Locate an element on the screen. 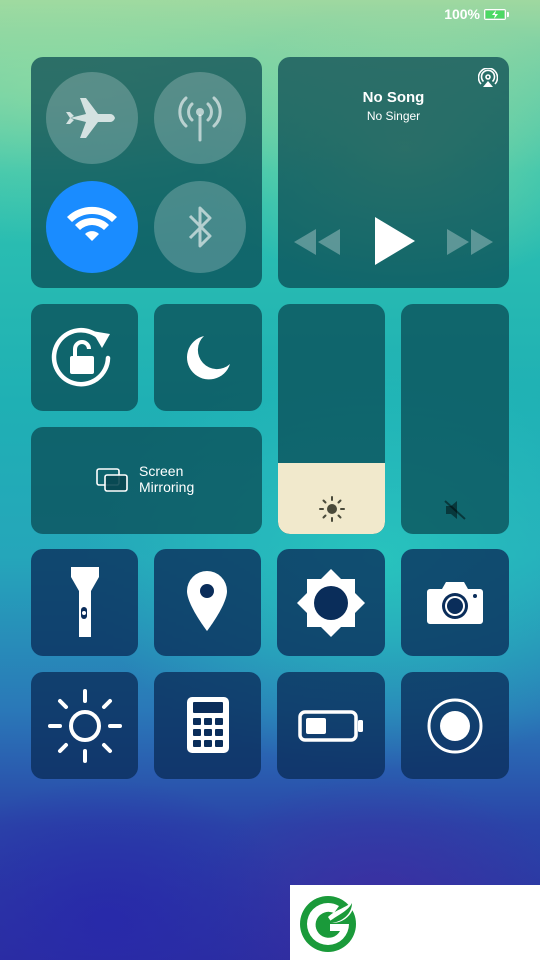 The width and height of the screenshot is (540, 960). bluetooth-button is located at coordinates (200, 227).